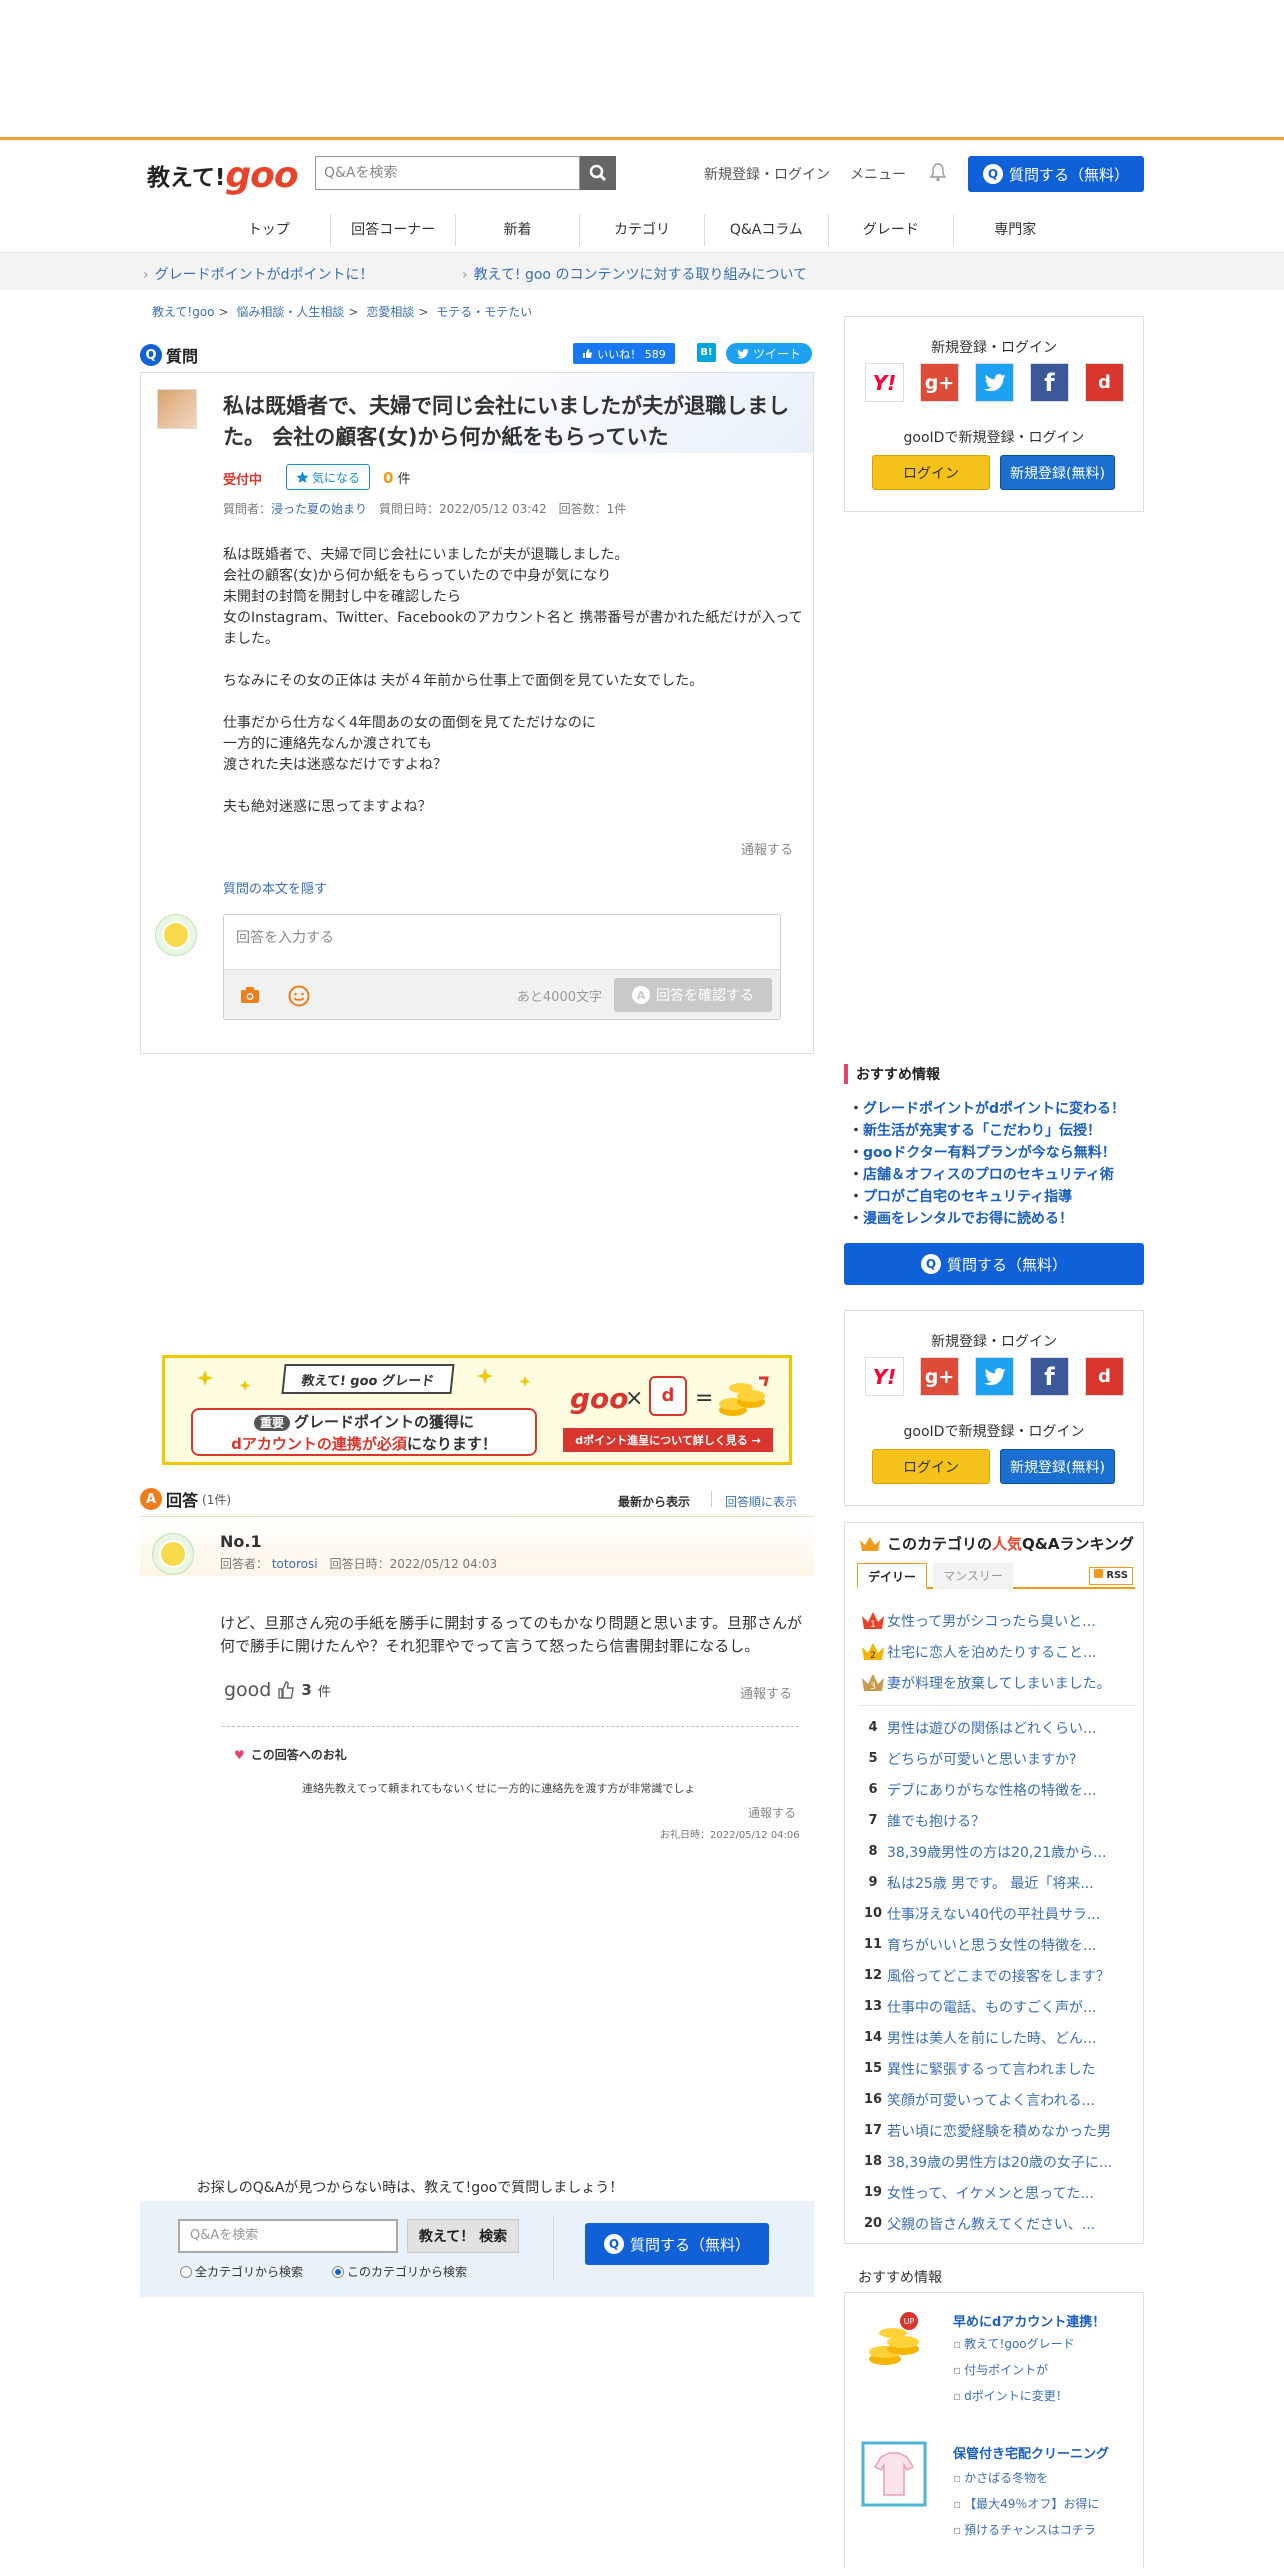 The image size is (1284, 2568). Describe the element at coordinates (894, 2474) in the screenshot. I see `clothing-image` at that location.